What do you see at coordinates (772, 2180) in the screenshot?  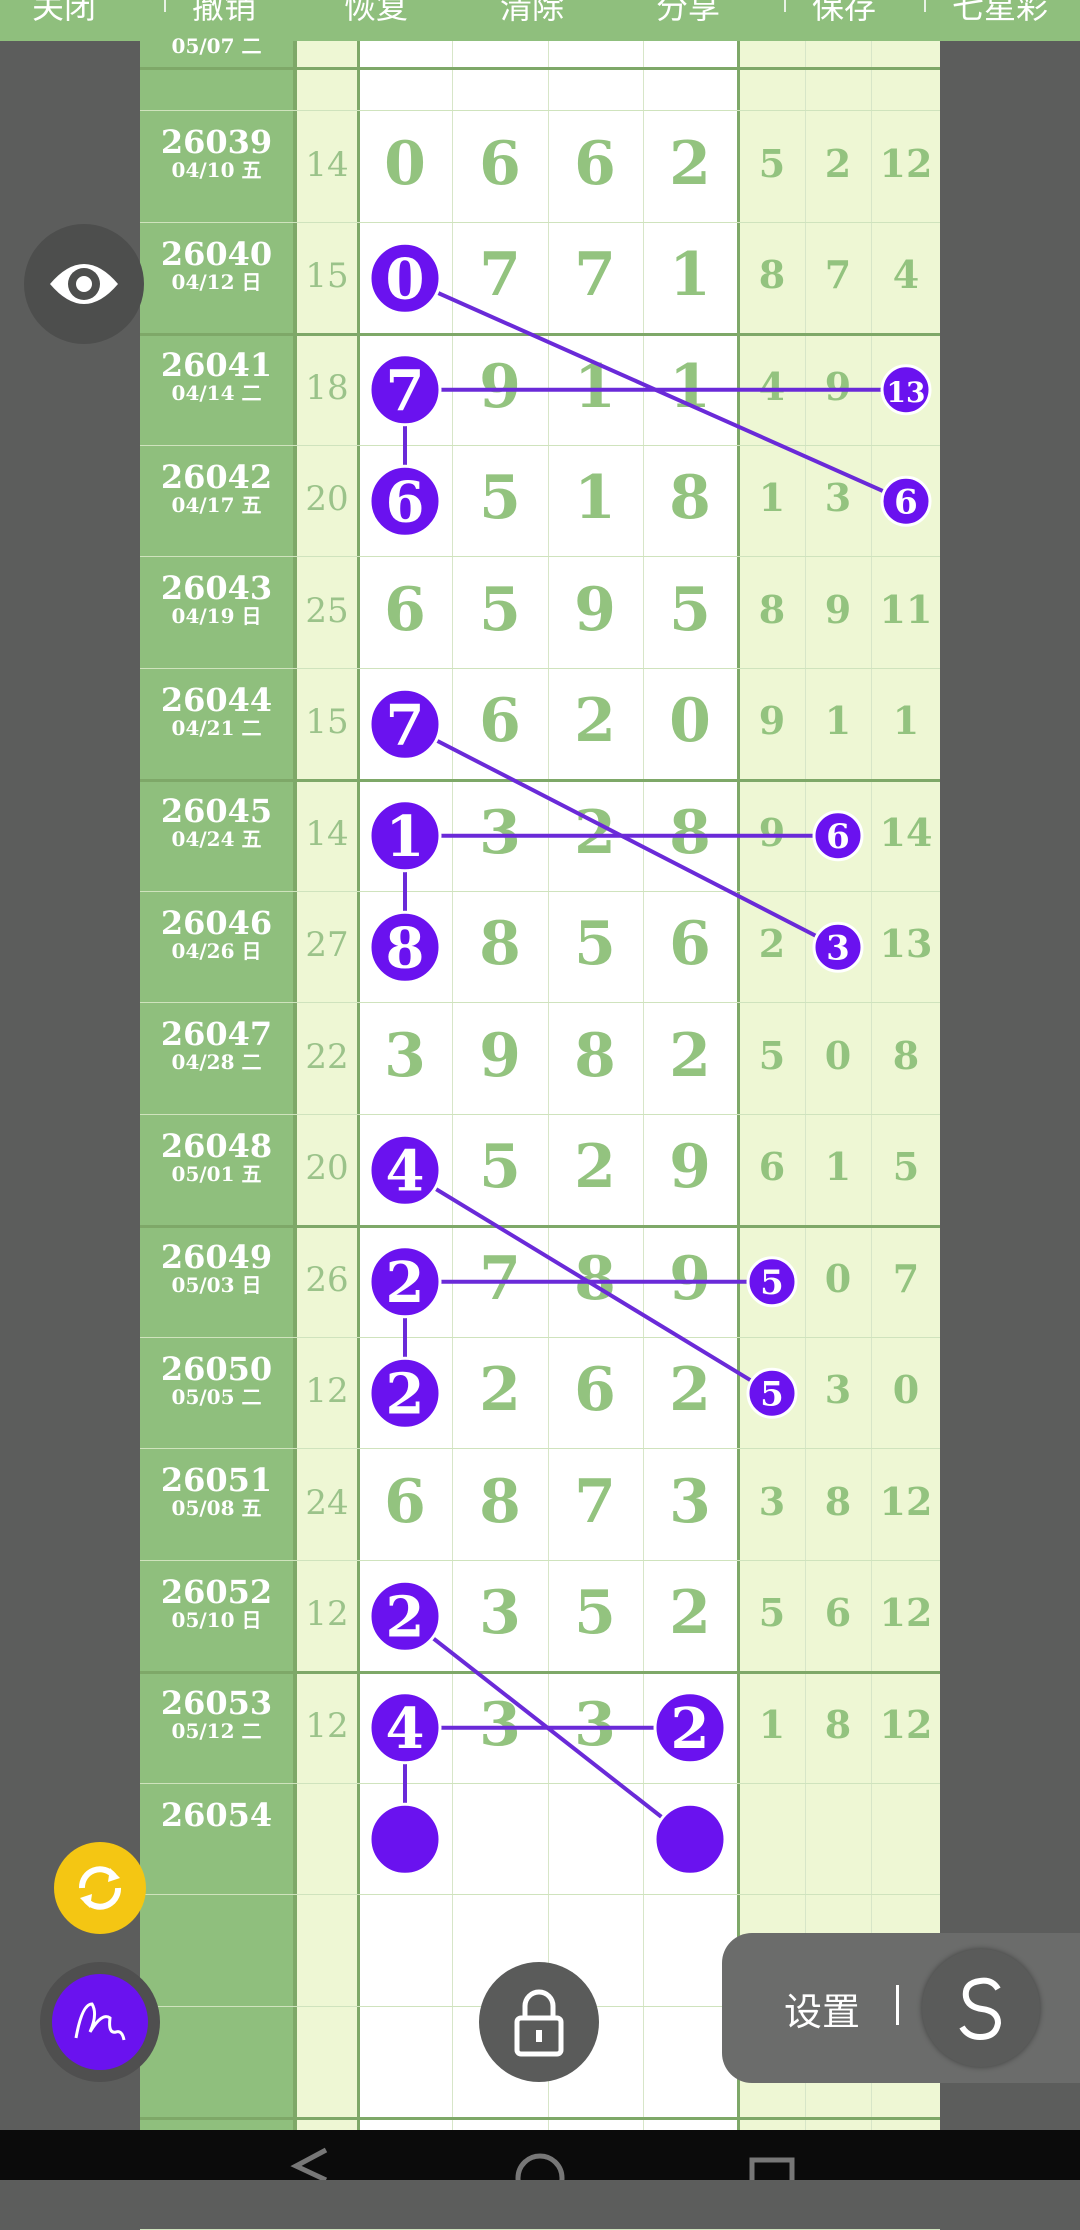 I see `recents-icon` at bounding box center [772, 2180].